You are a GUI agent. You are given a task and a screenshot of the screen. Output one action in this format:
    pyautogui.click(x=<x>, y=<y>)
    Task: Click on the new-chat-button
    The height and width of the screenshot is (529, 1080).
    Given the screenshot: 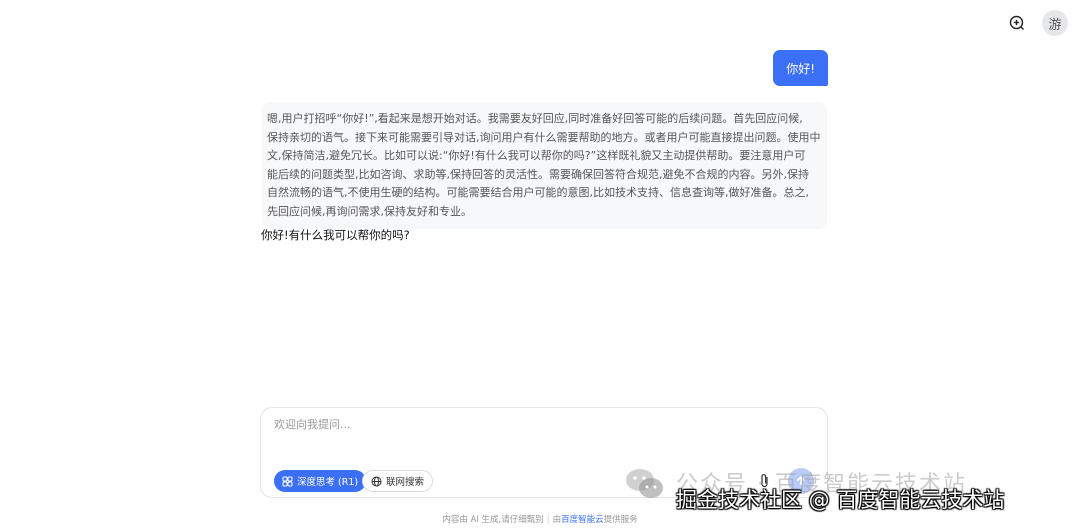 What is the action you would take?
    pyautogui.click(x=1017, y=23)
    